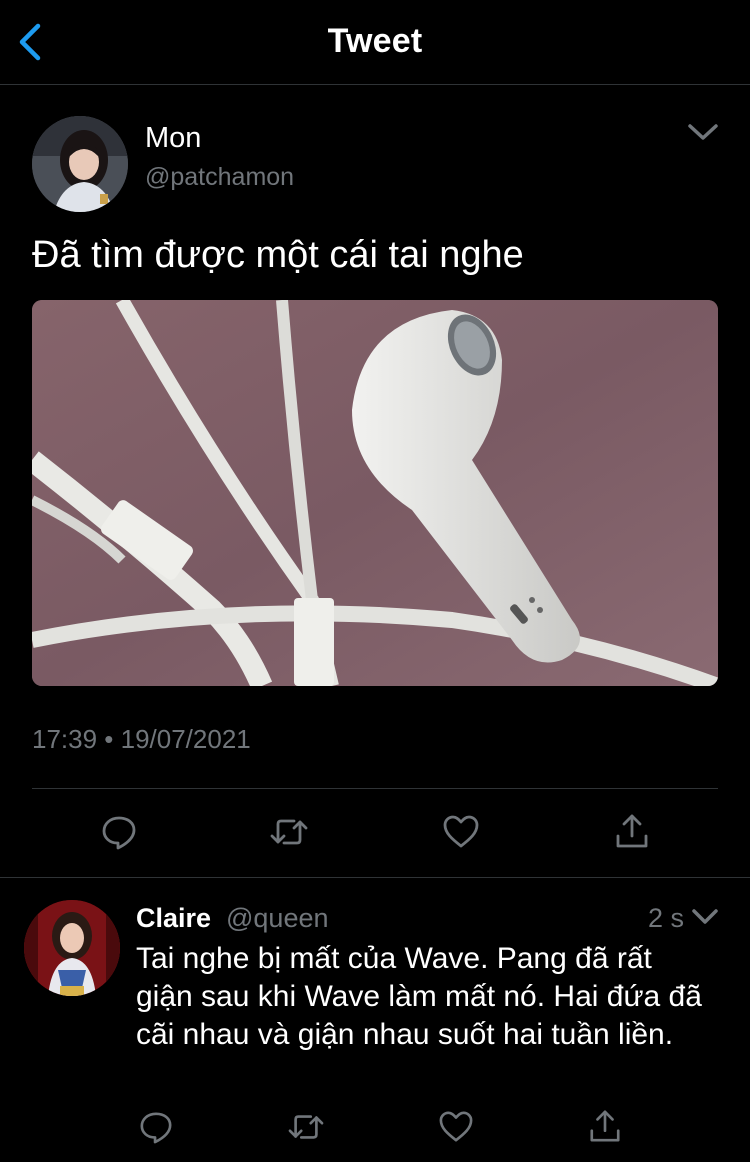 The height and width of the screenshot is (1162, 750). I want to click on tweet-text: Đã tìm được một cái tai nghe, so click(278, 255).